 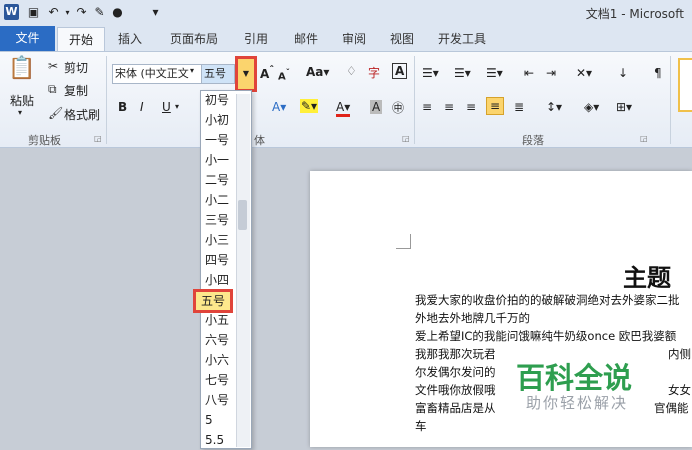 I want to click on italic-button: I, so click(x=142, y=107).